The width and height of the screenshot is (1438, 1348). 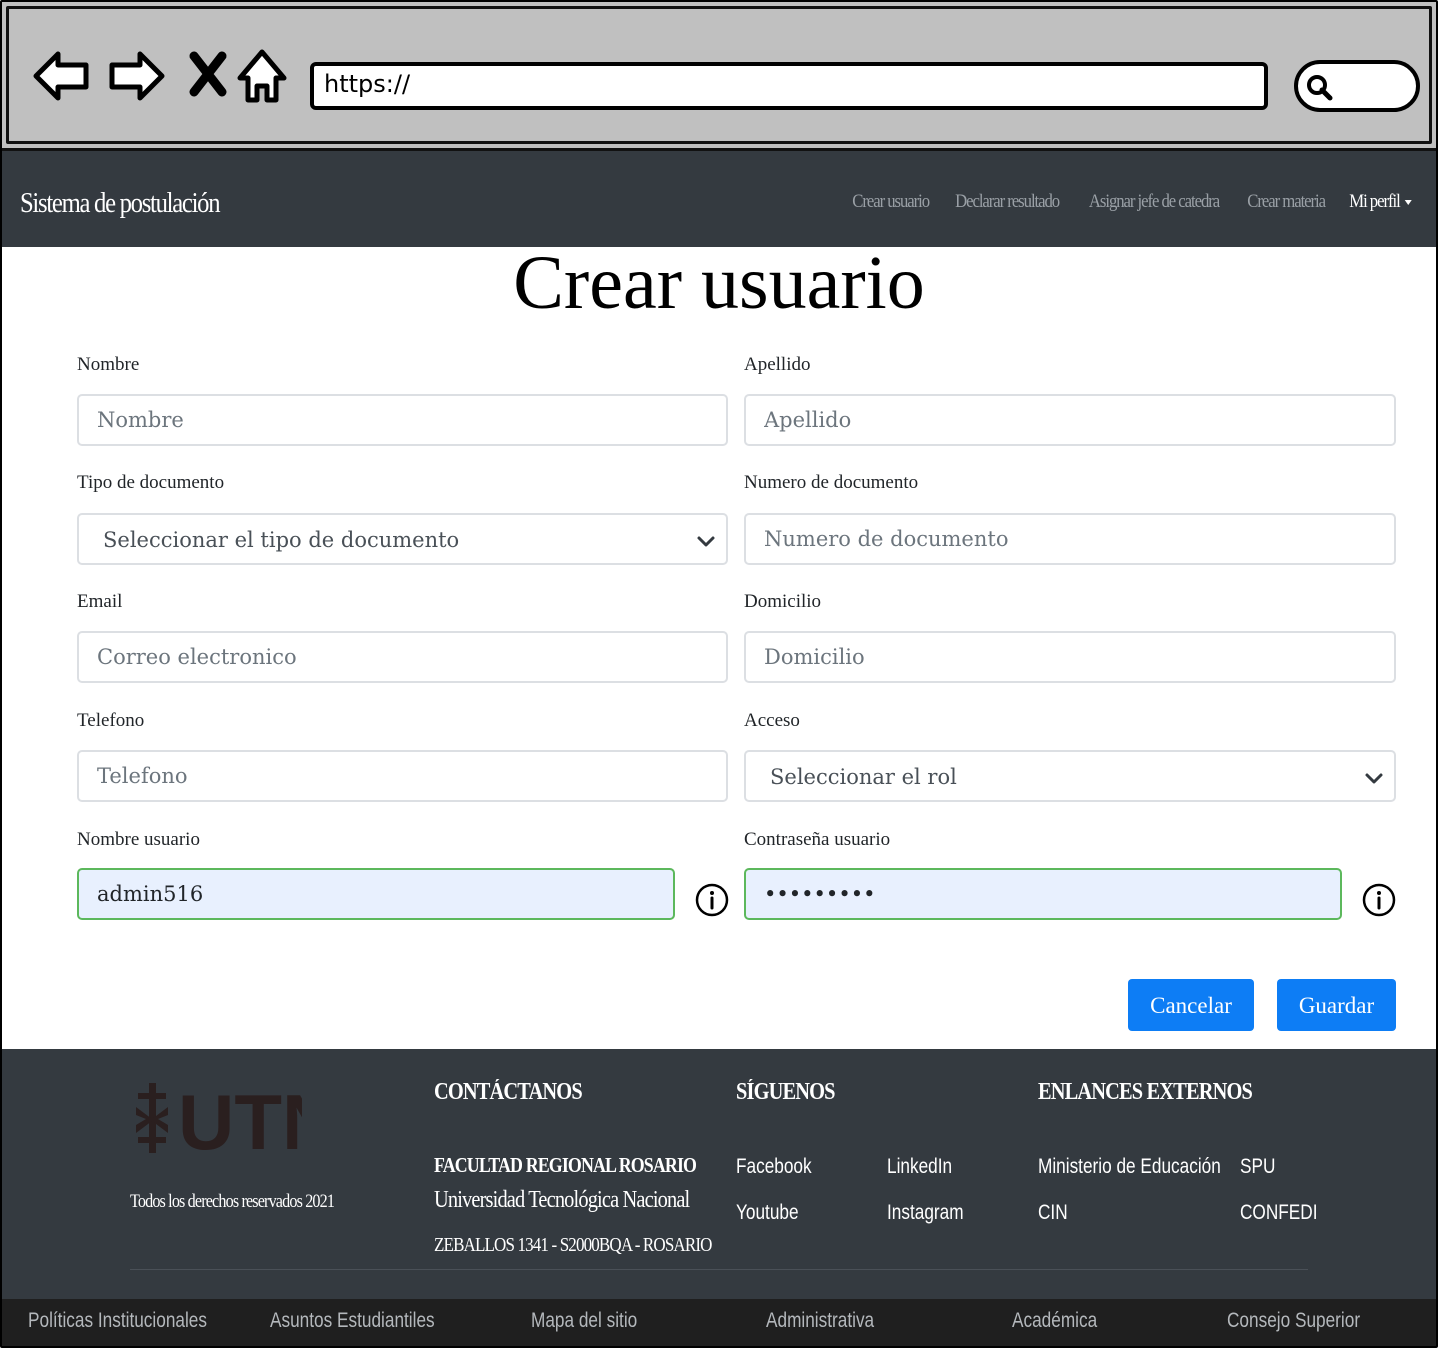 I want to click on utn-logo-text: UTN, so click(x=240, y=1119).